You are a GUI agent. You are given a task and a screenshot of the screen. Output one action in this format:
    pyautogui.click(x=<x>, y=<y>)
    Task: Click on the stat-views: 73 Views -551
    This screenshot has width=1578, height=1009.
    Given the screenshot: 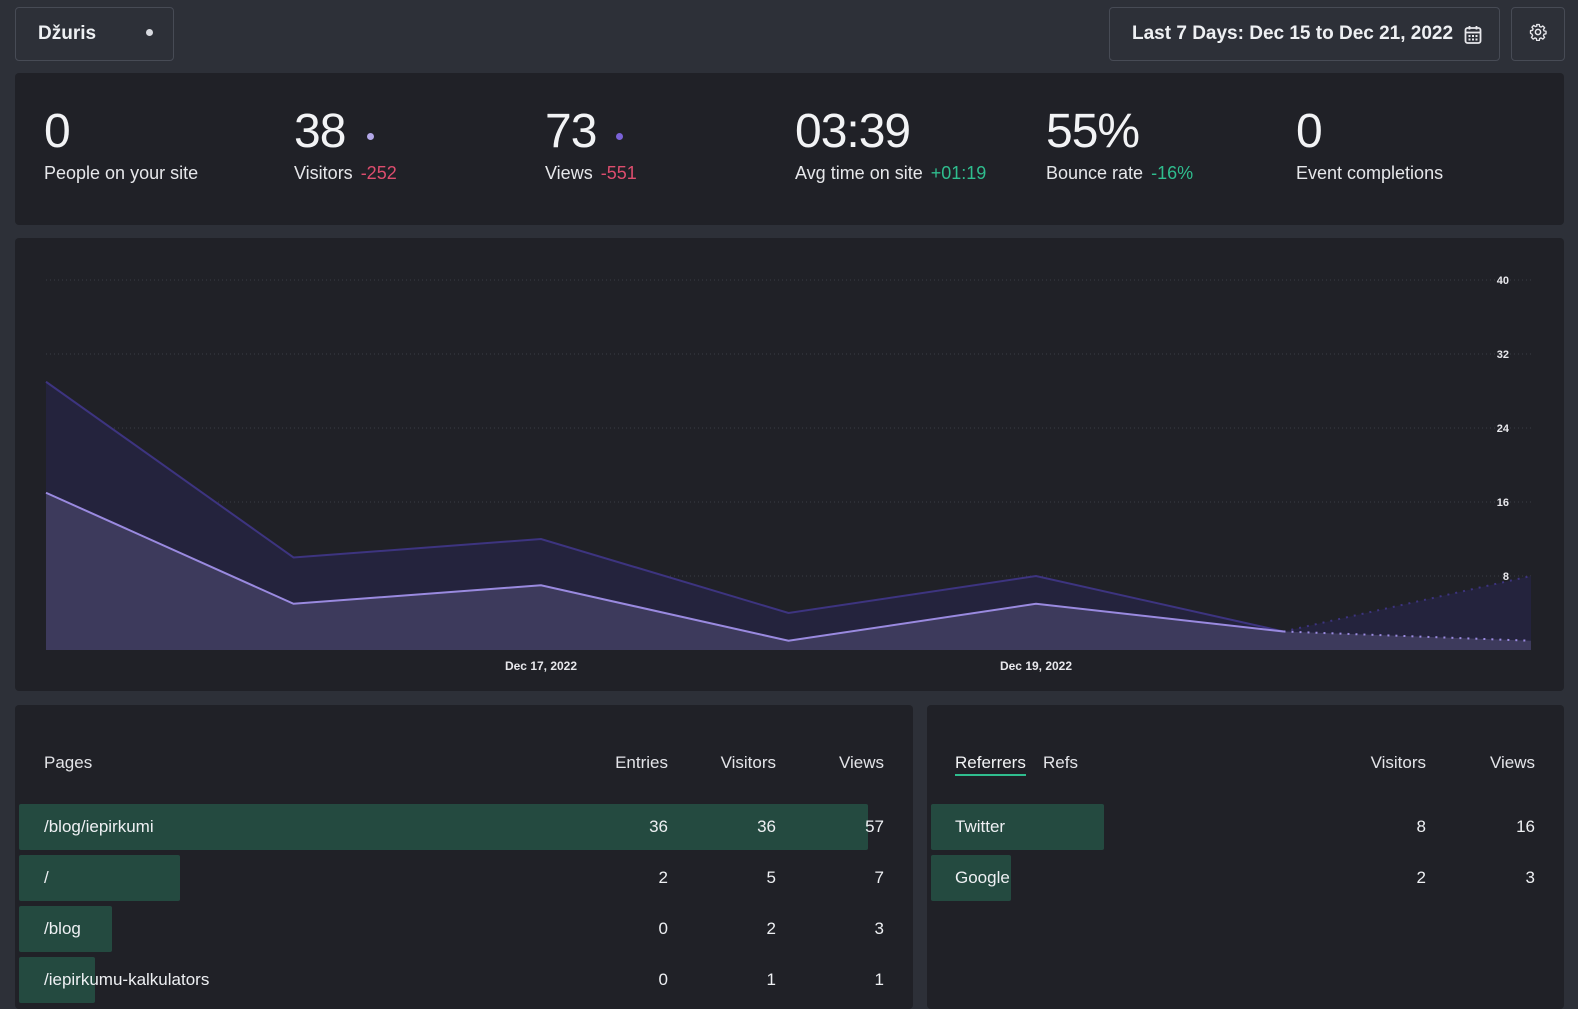 What is the action you would take?
    pyautogui.click(x=591, y=144)
    